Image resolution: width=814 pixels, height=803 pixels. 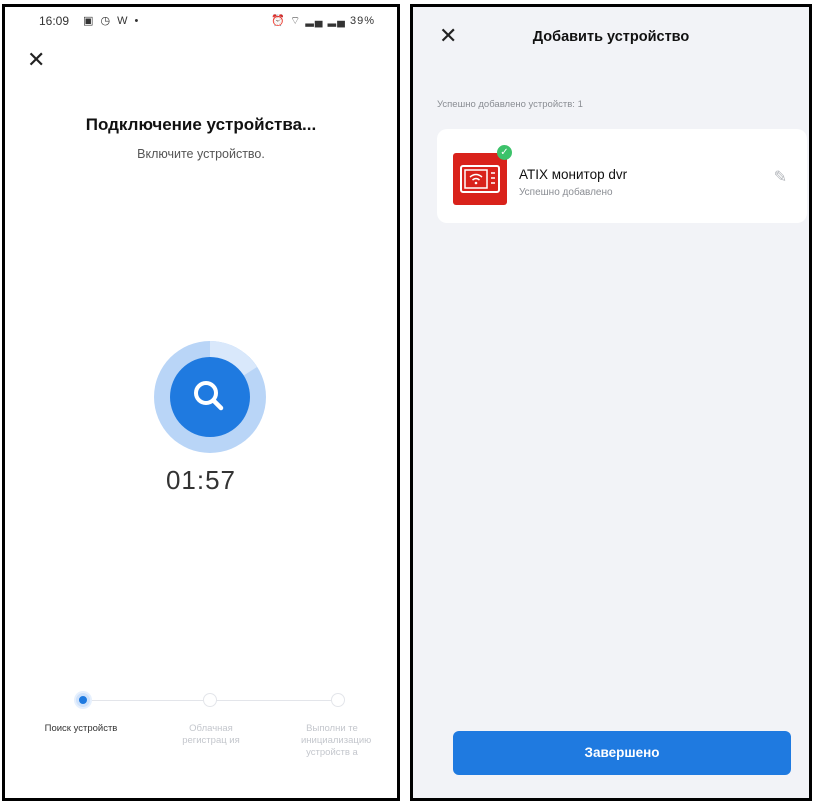 What do you see at coordinates (780, 177) in the screenshot?
I see `edit-icon: ✎` at bounding box center [780, 177].